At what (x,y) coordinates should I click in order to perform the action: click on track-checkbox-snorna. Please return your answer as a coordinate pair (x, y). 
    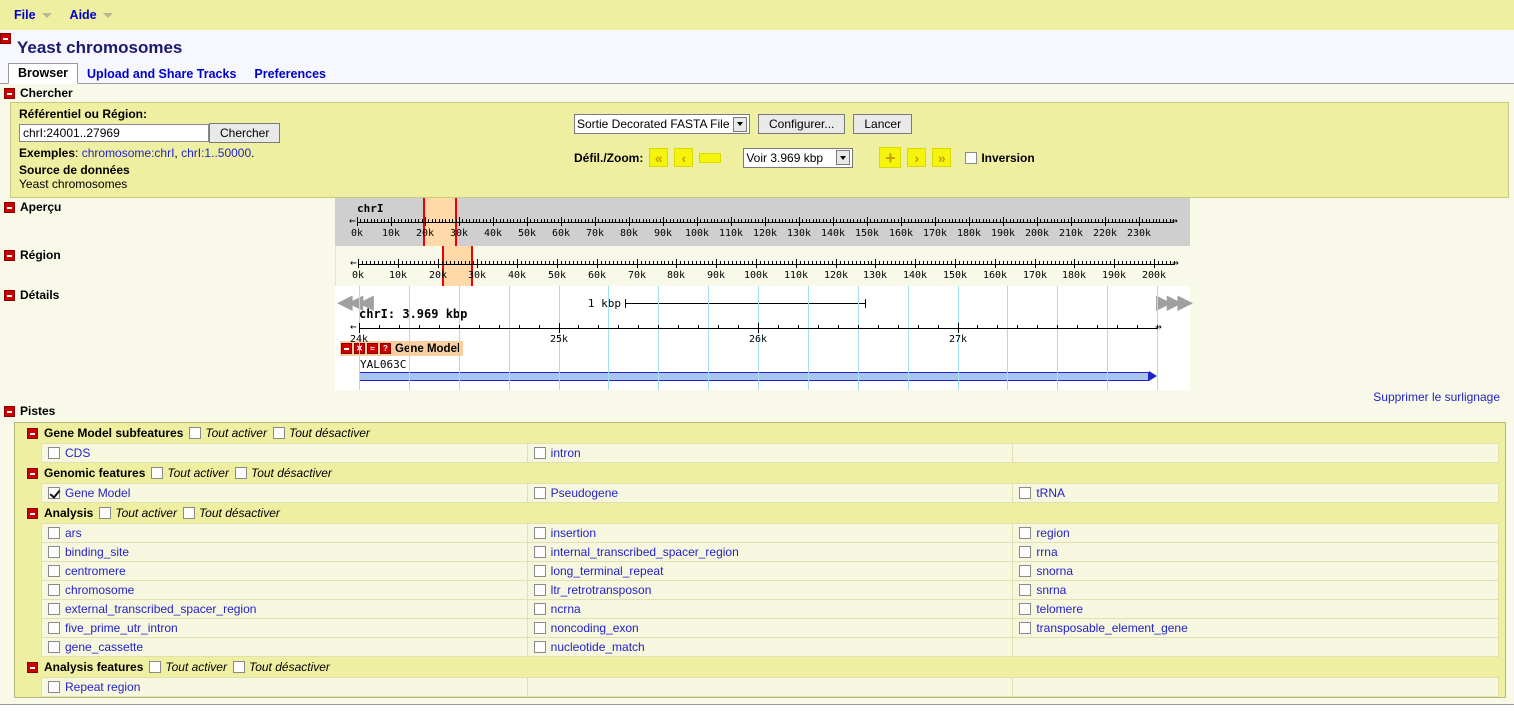
    Looking at the image, I should click on (1025, 571).